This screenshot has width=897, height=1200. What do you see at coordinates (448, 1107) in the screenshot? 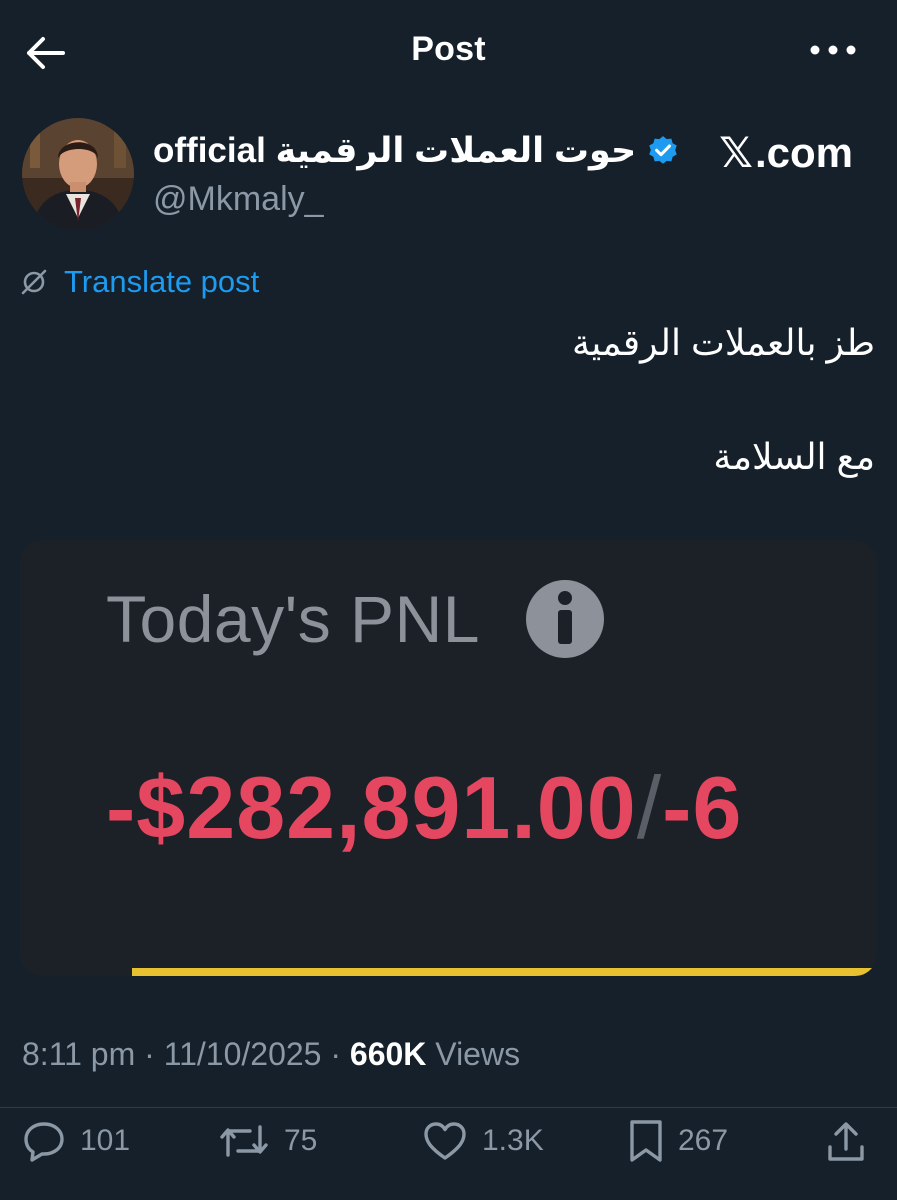
I see `divider` at bounding box center [448, 1107].